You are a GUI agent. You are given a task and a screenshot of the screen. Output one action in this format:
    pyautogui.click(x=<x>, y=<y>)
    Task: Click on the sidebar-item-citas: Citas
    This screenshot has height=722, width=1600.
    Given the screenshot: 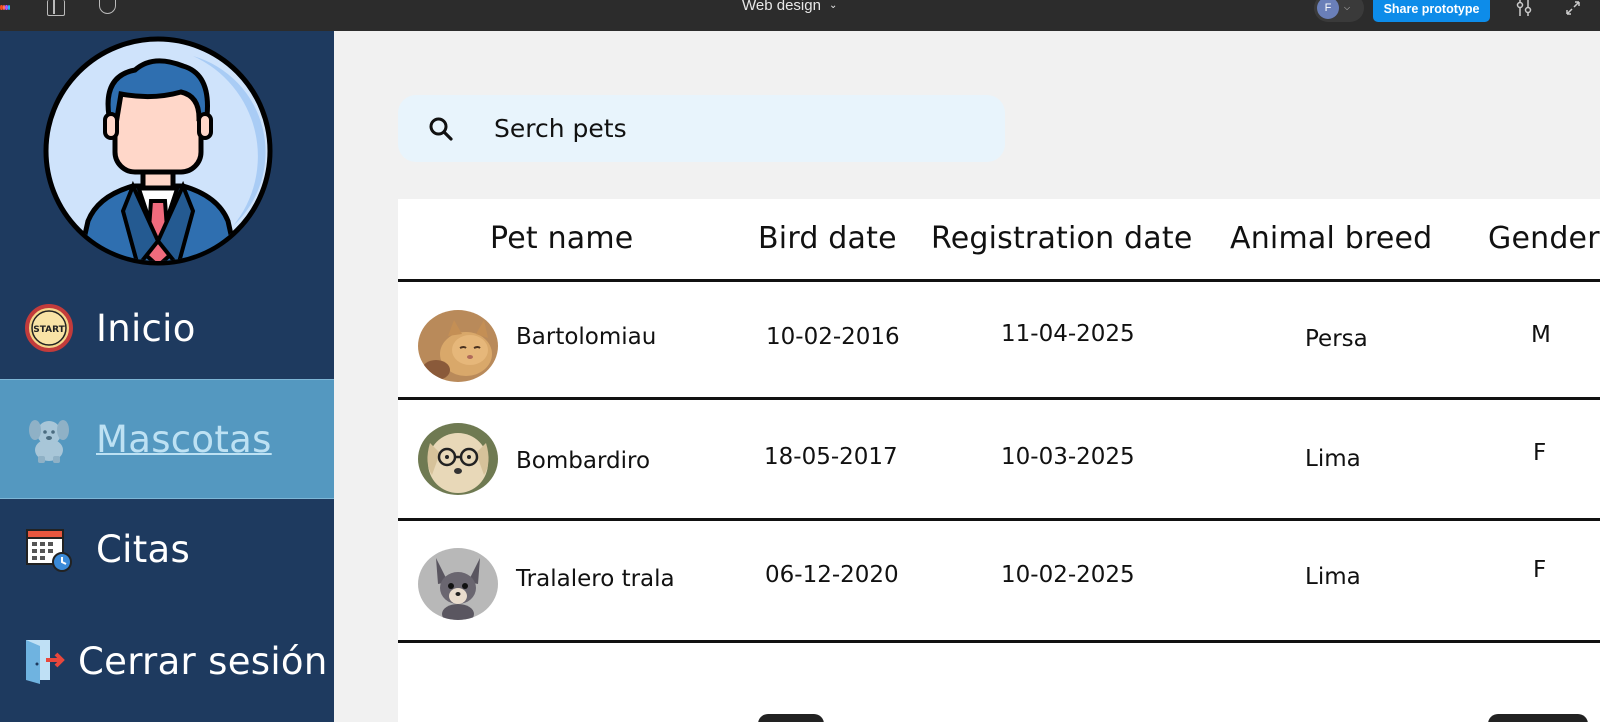 What is the action you would take?
    pyautogui.click(x=167, y=549)
    